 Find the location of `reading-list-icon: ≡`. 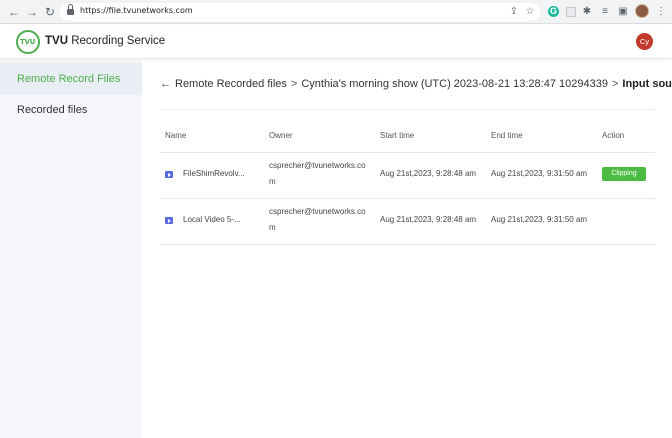

reading-list-icon: ≡ is located at coordinates (605, 12).